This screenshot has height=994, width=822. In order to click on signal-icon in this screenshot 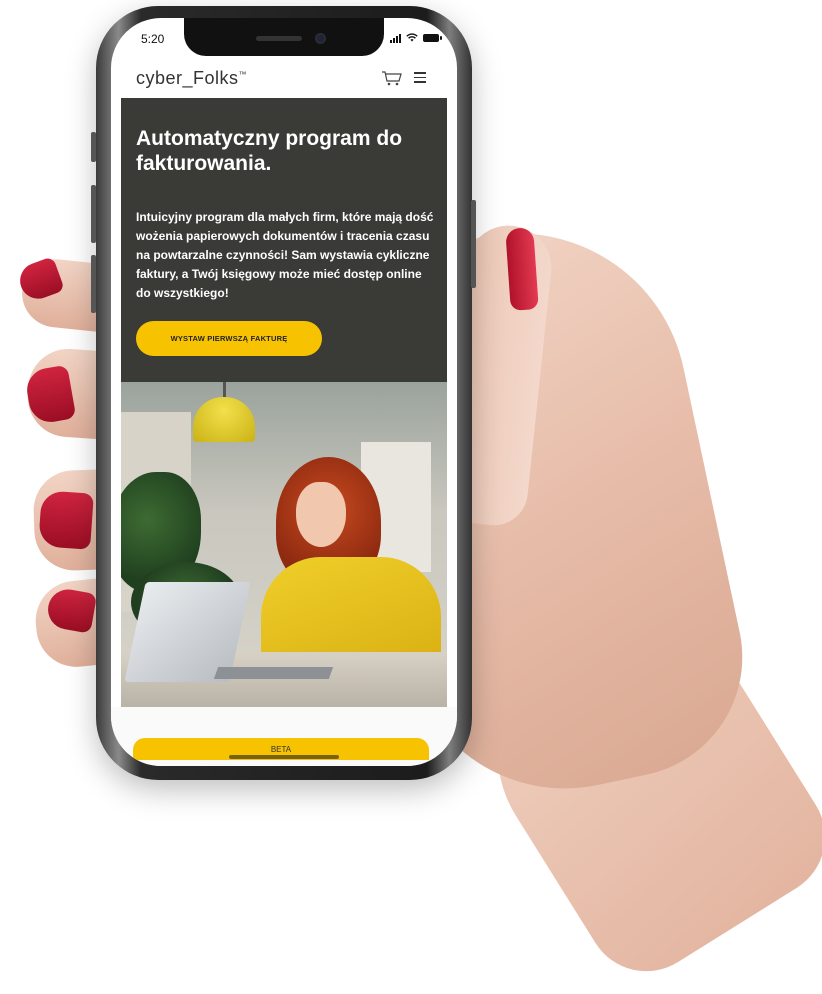, I will do `click(395, 38)`.